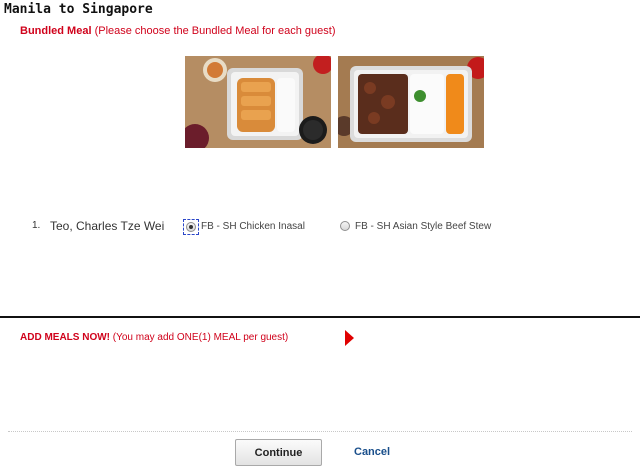 The image size is (640, 474). I want to click on chicken-inasal-option-label: FB - SH Chicken Inasal, so click(253, 226).